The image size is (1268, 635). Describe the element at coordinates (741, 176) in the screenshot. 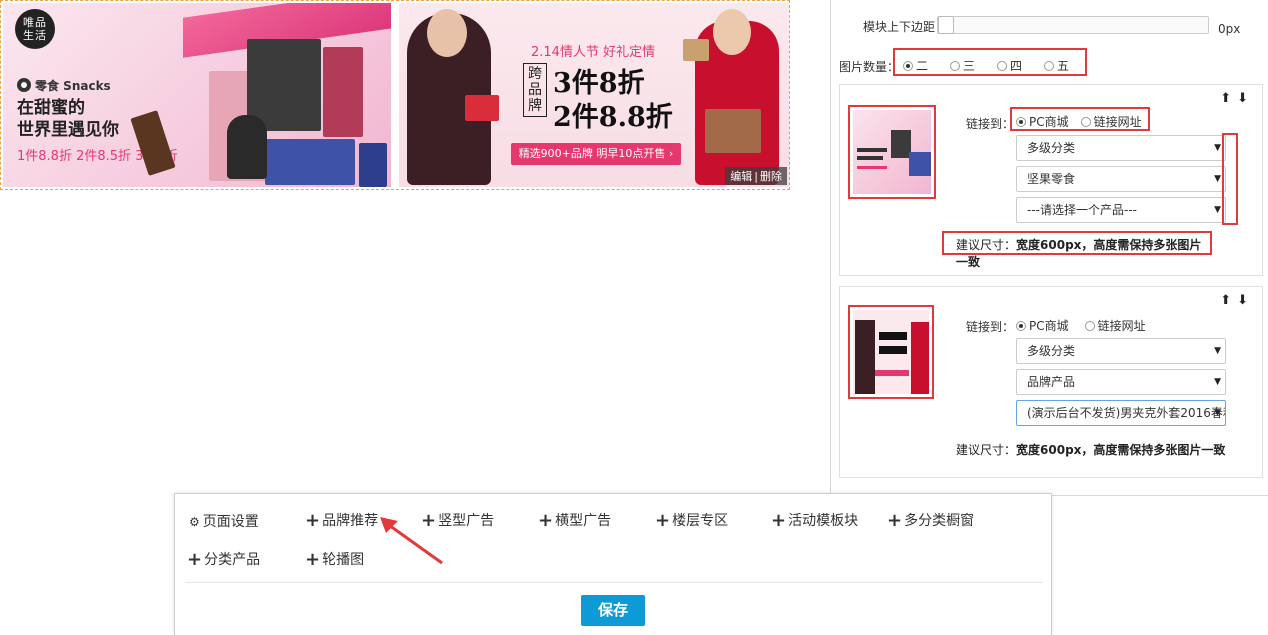

I see `edit-link: 编辑` at that location.